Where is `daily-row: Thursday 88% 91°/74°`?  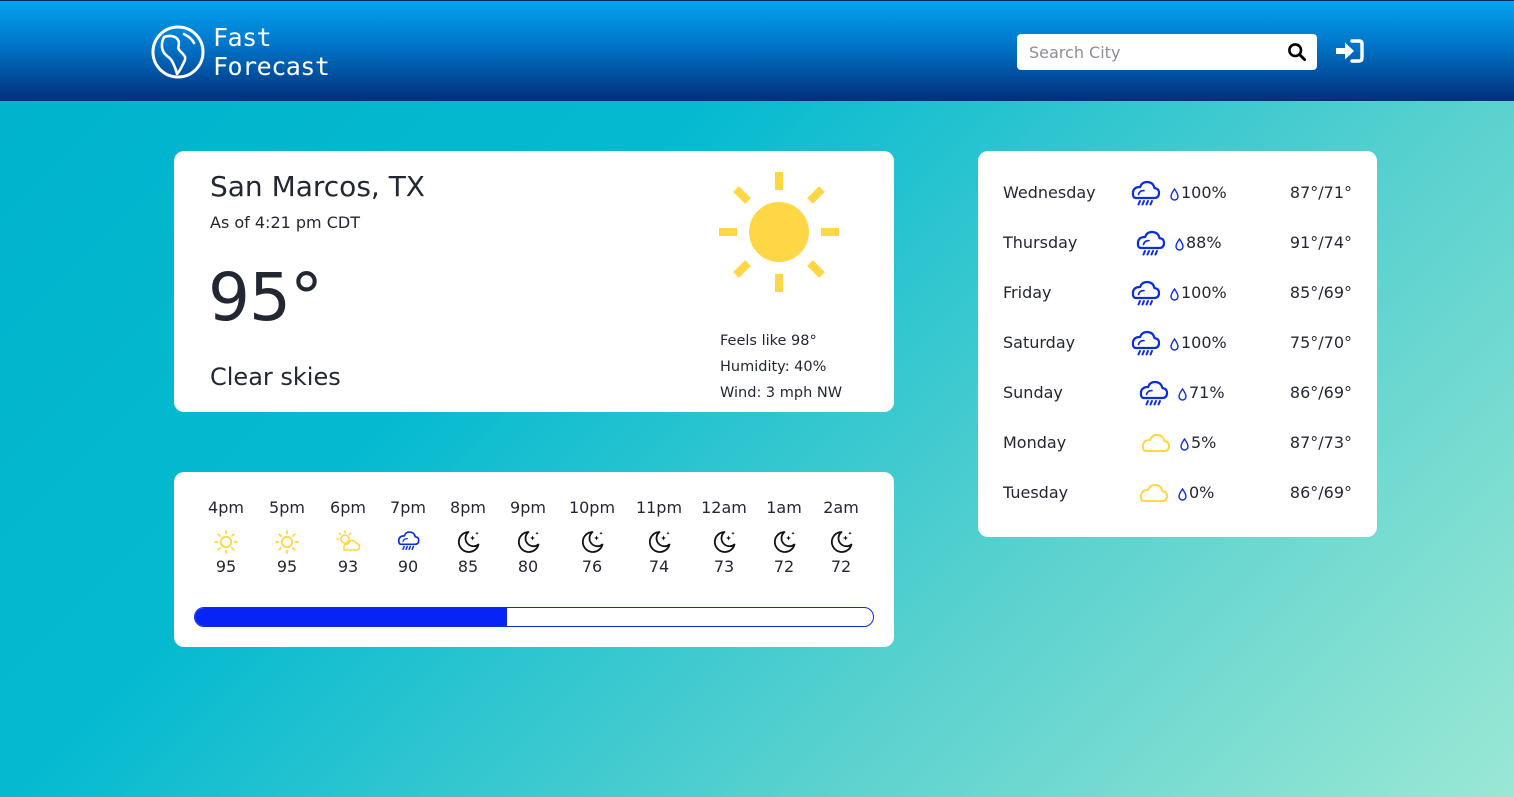
daily-row: Thursday 88% 91°/74° is located at coordinates (1177, 243).